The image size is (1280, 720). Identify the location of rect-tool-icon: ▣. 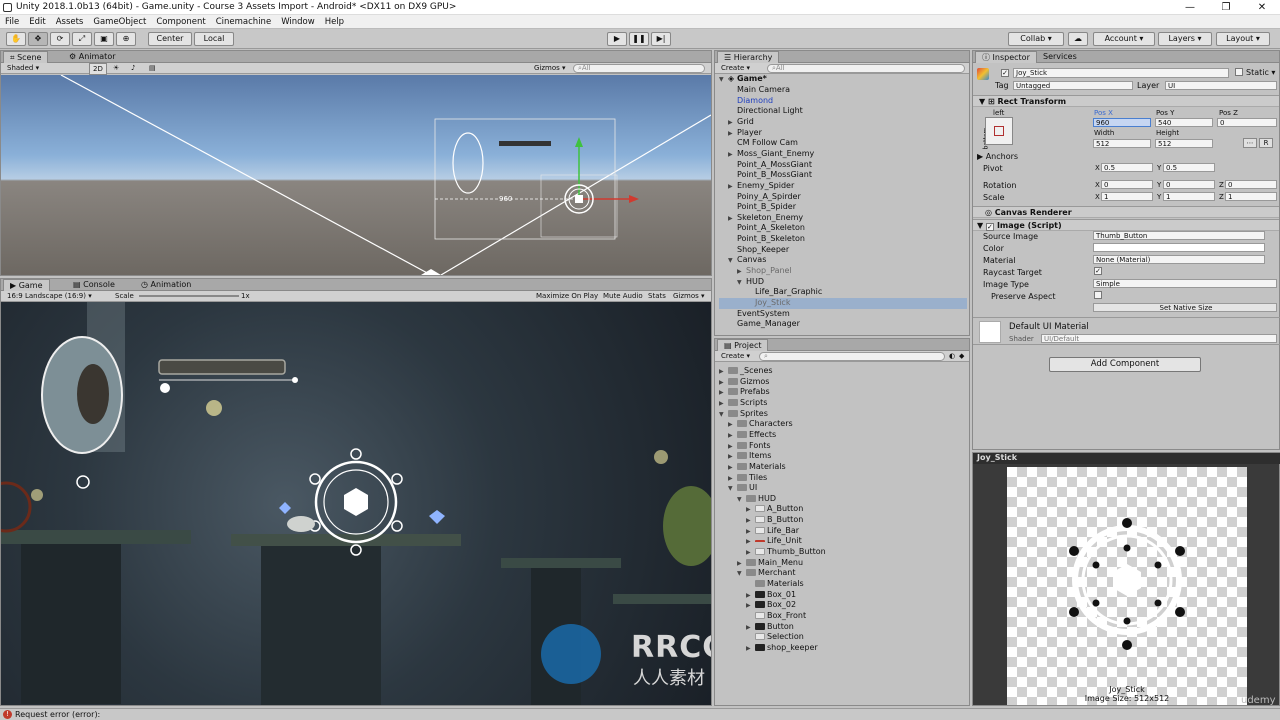
(104, 39).